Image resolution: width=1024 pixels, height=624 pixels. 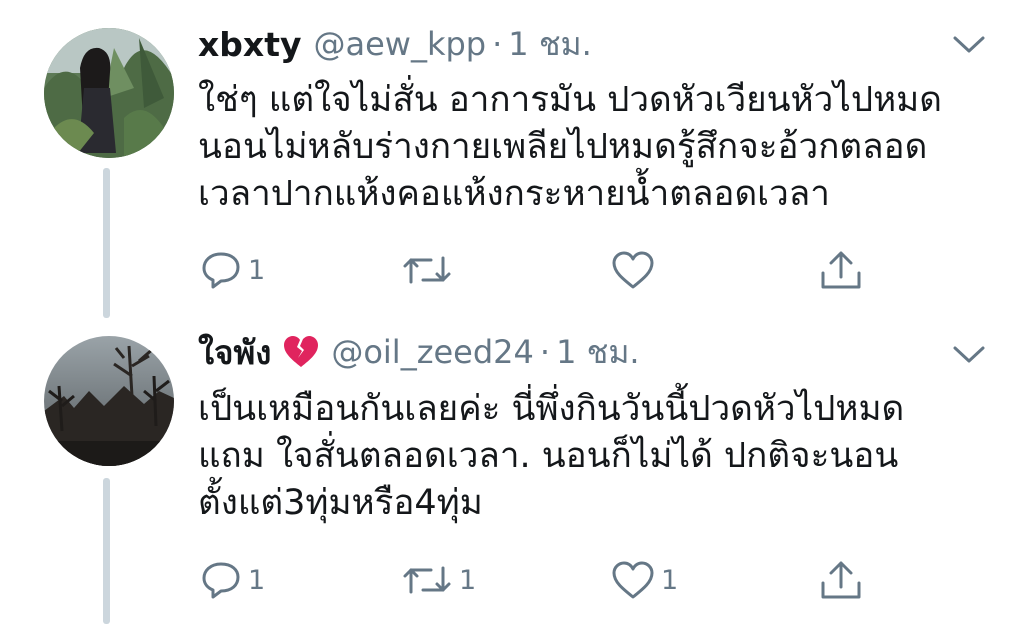 What do you see at coordinates (432, 352) in the screenshot?
I see `user-handle: @oil_zeed24` at bounding box center [432, 352].